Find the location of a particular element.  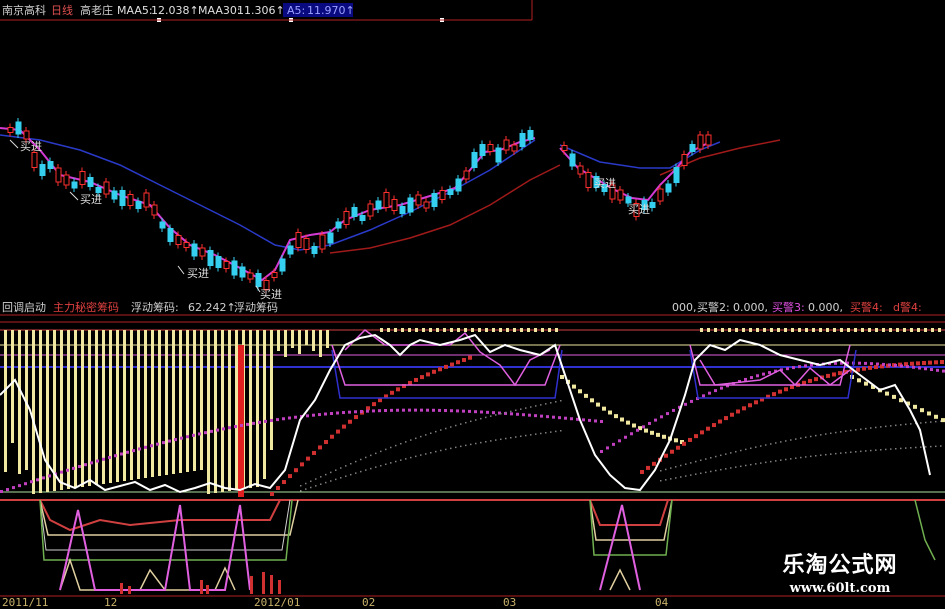

ma30-value: 11.306↑ is located at coordinates (261, 10).